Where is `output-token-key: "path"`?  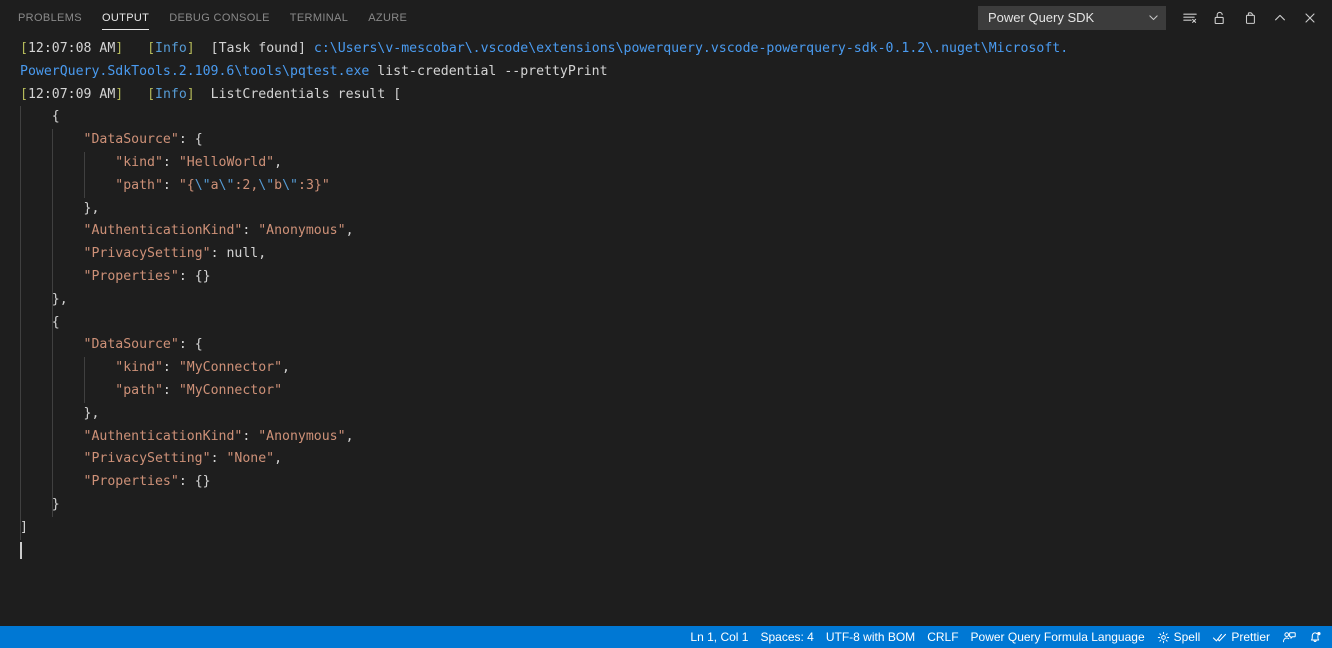
output-token-key: "path" is located at coordinates (139, 390).